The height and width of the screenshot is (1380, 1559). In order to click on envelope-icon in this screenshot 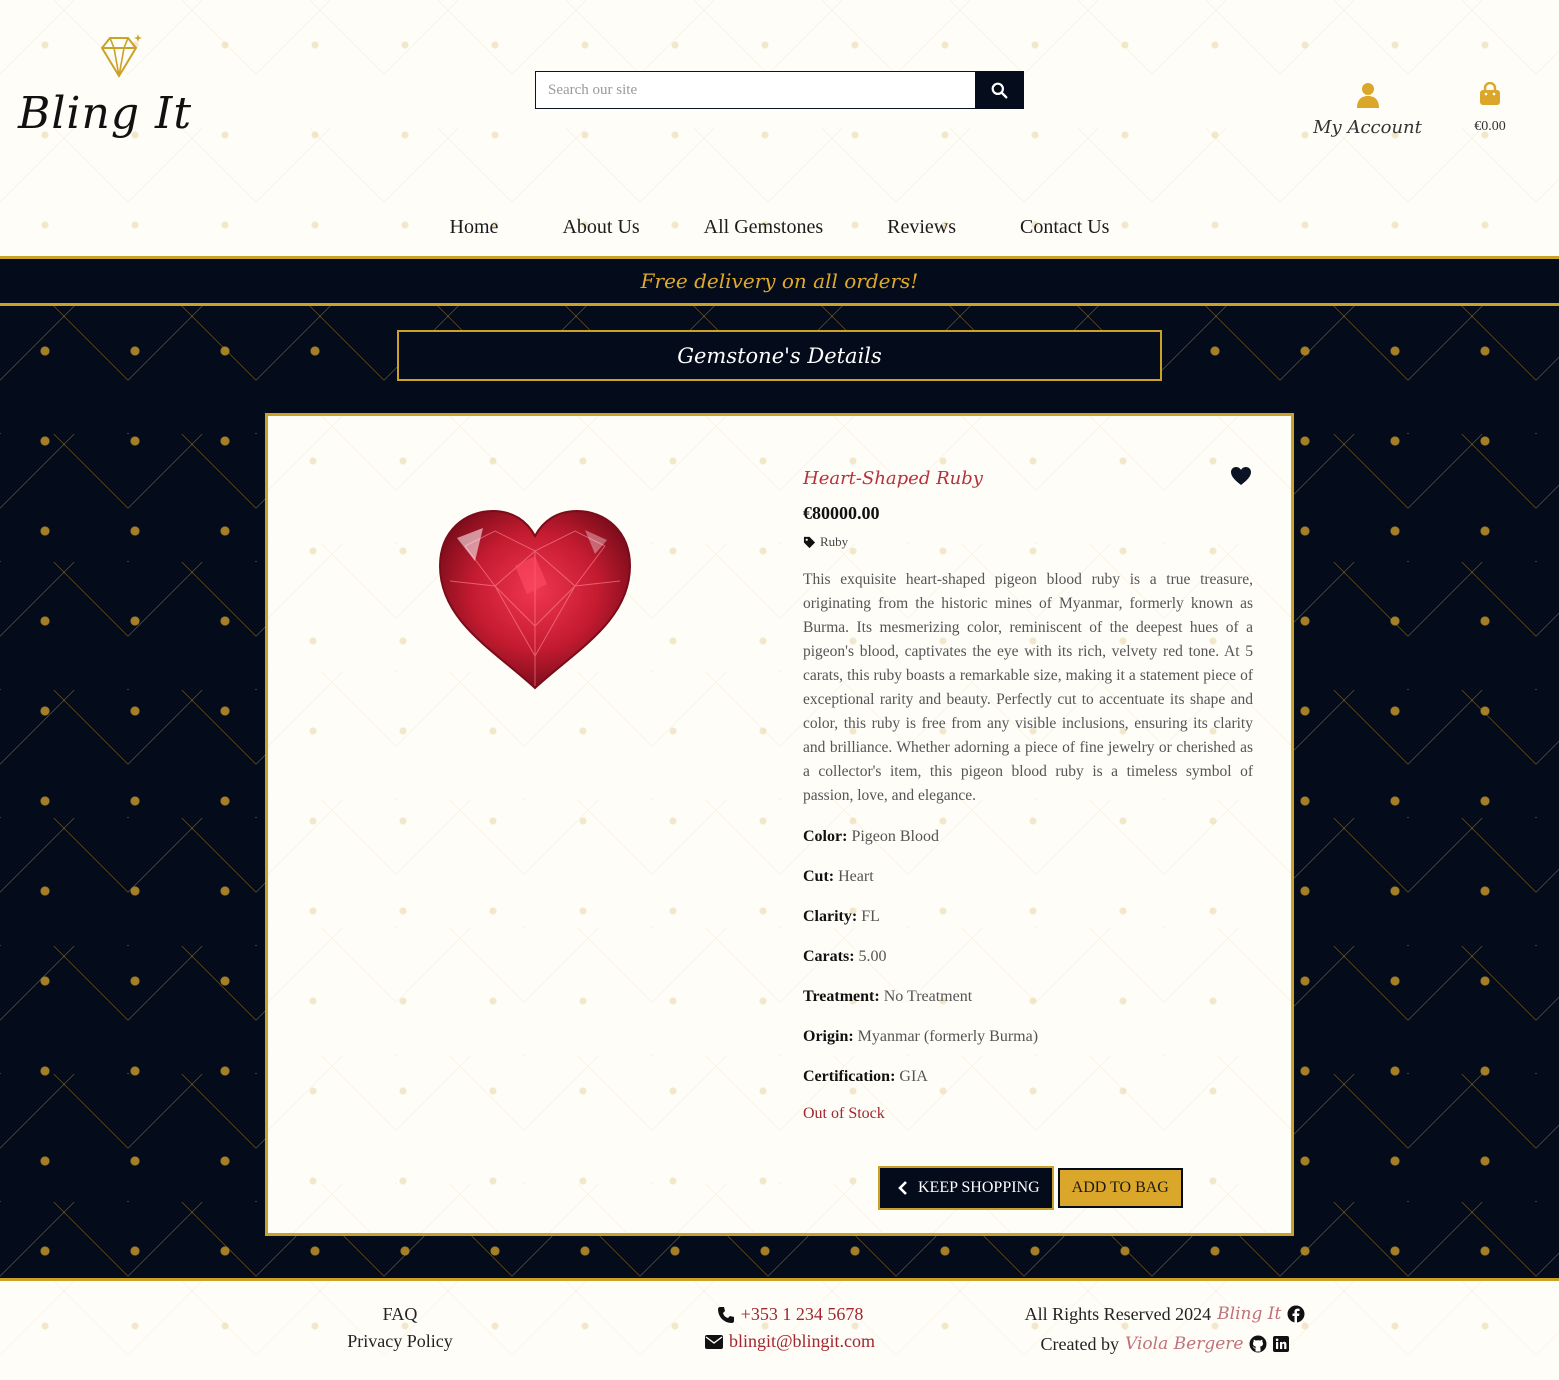, I will do `click(713, 1341)`.